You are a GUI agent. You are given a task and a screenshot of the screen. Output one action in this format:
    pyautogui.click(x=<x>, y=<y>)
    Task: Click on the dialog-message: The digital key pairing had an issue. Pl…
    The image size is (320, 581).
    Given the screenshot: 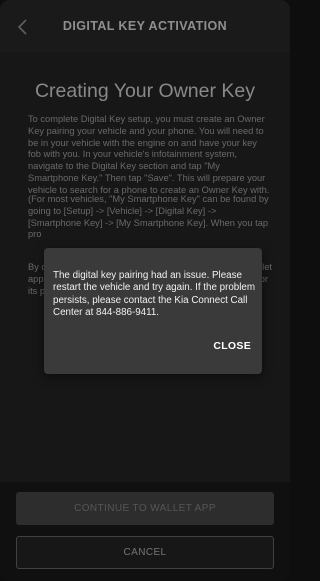 What is the action you would take?
    pyautogui.click(x=154, y=294)
    